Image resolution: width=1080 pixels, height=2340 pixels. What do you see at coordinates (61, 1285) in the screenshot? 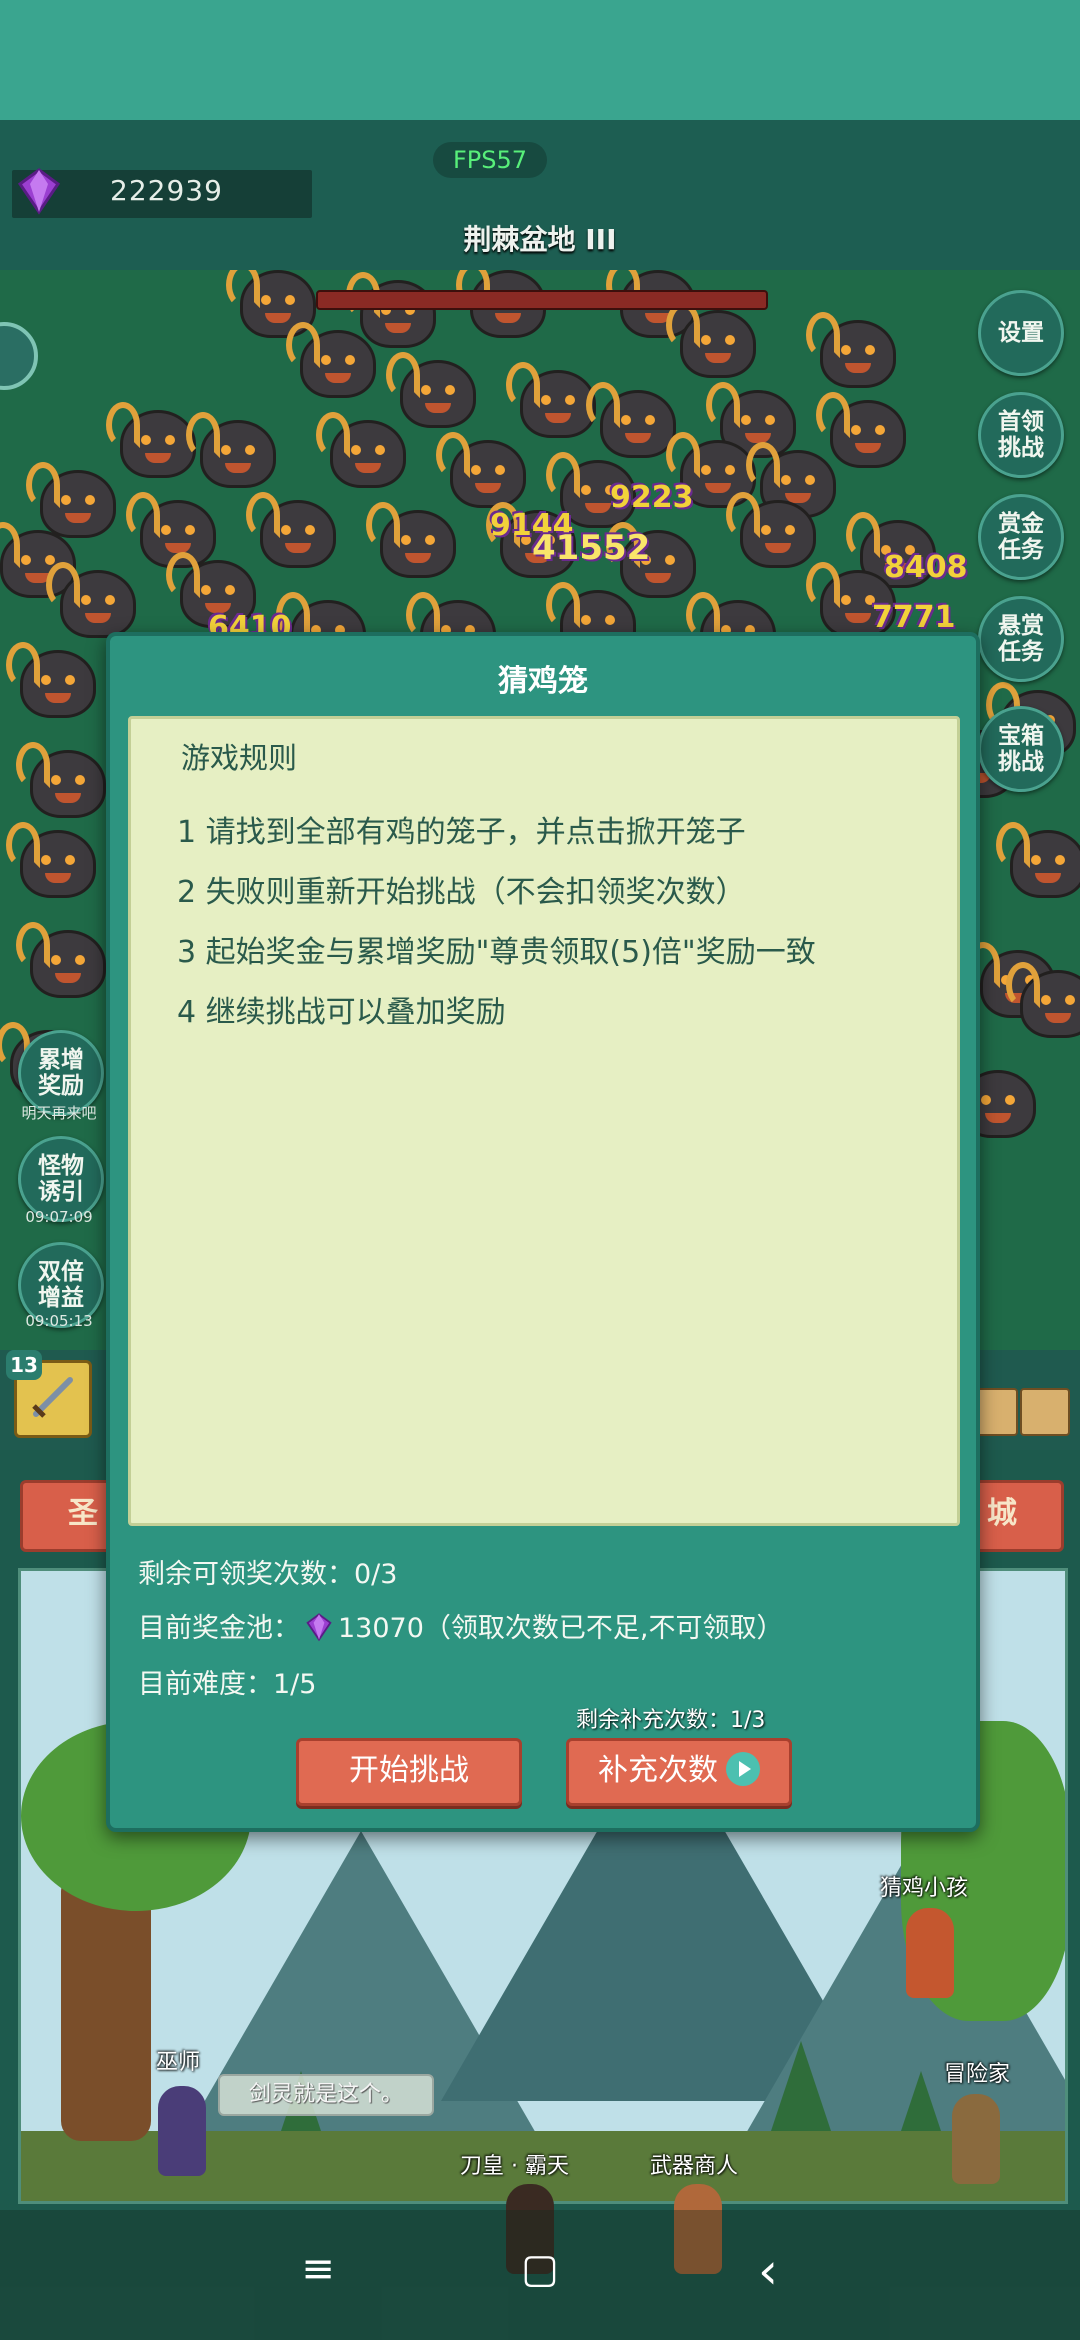
I see `double-buff-label: 双倍增益` at bounding box center [61, 1285].